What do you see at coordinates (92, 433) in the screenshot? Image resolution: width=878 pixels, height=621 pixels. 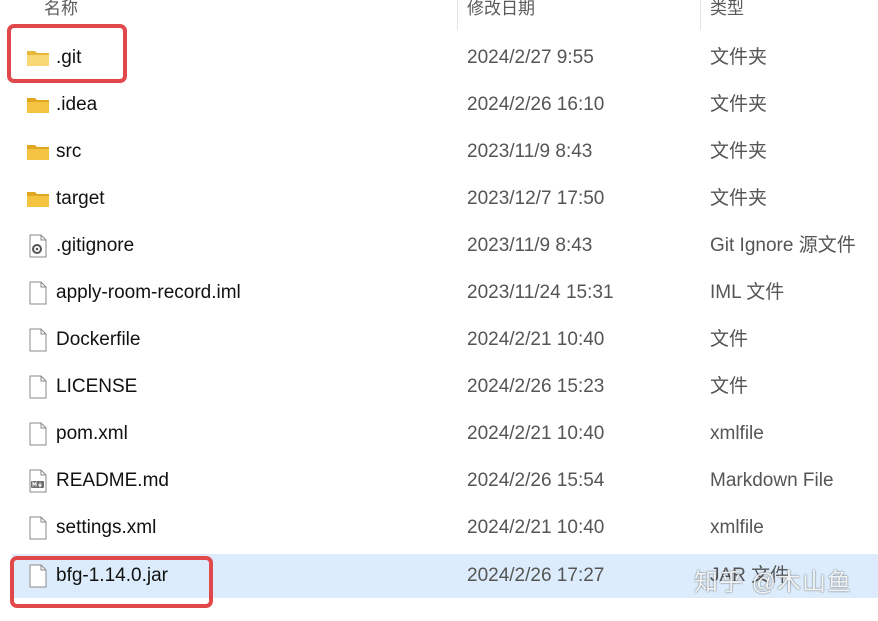 I see `file-name: pom.xml` at bounding box center [92, 433].